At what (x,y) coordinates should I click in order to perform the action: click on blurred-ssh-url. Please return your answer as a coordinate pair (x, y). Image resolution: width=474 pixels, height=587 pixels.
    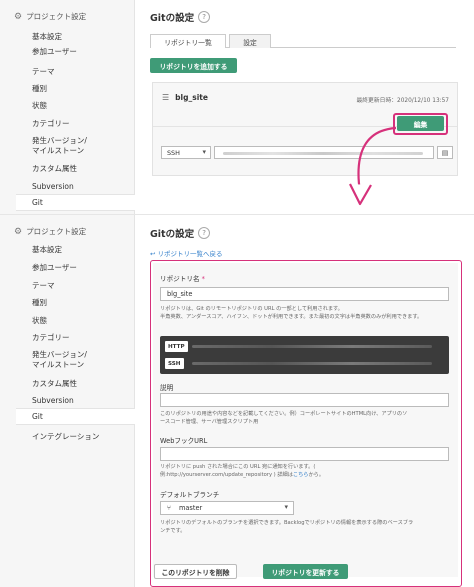
    Looking at the image, I should click on (312, 363).